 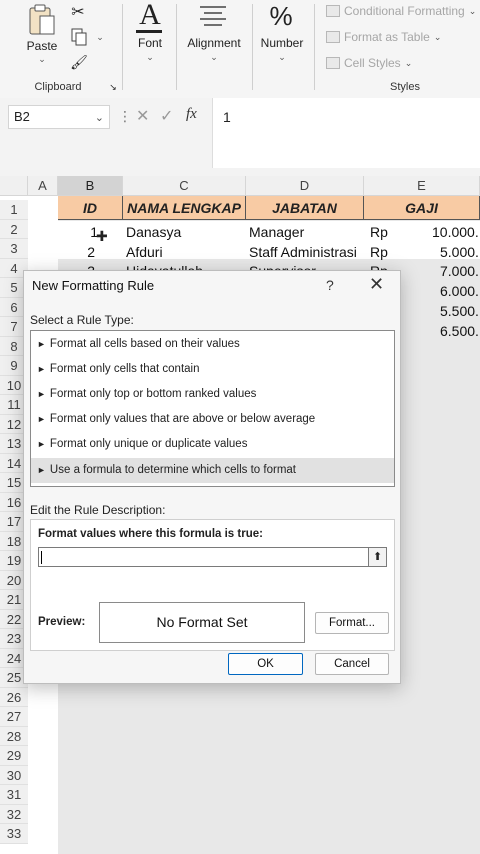 What do you see at coordinates (212, 369) in the screenshot?
I see `rule-type-item: ► Format only cells that contain` at bounding box center [212, 369].